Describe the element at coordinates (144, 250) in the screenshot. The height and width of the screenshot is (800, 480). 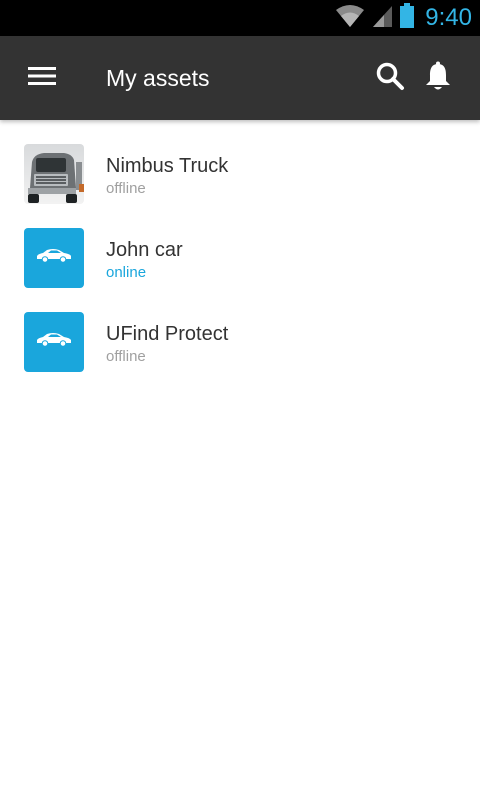
I see `asset-name: John car` at that location.